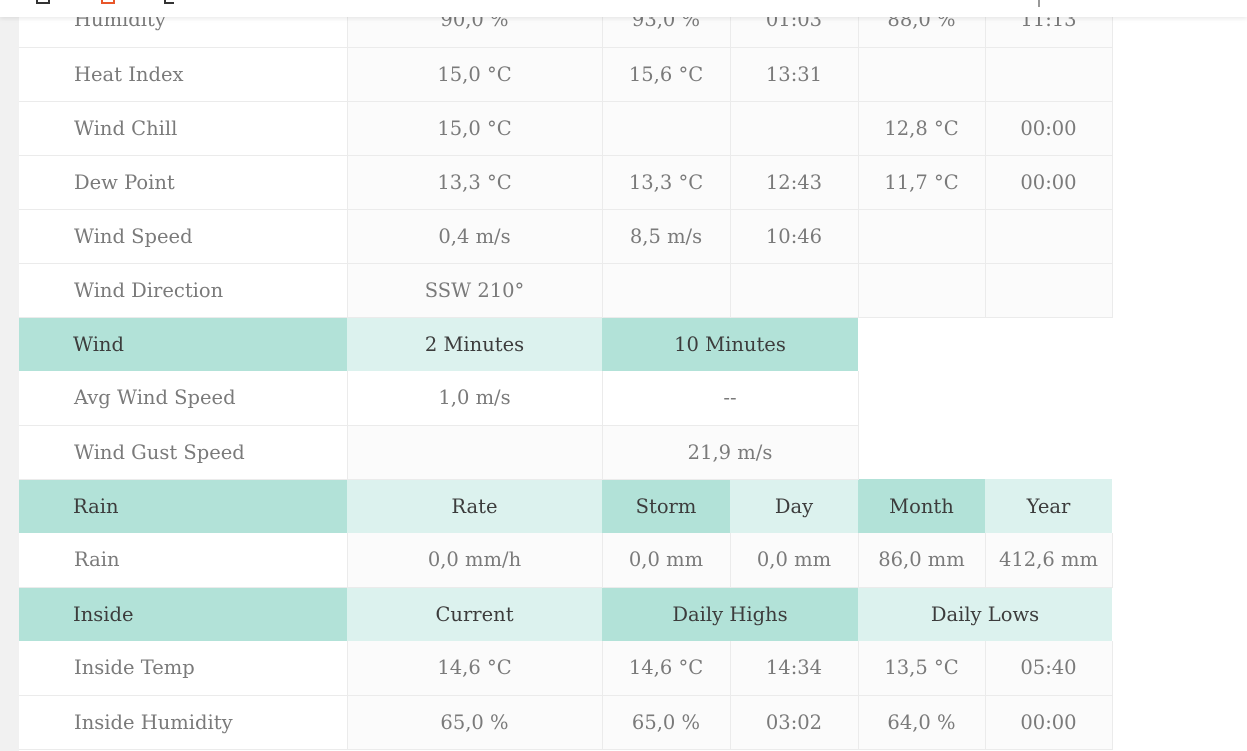 This screenshot has height=751, width=1247. I want to click on high-time: 12:43, so click(794, 182).